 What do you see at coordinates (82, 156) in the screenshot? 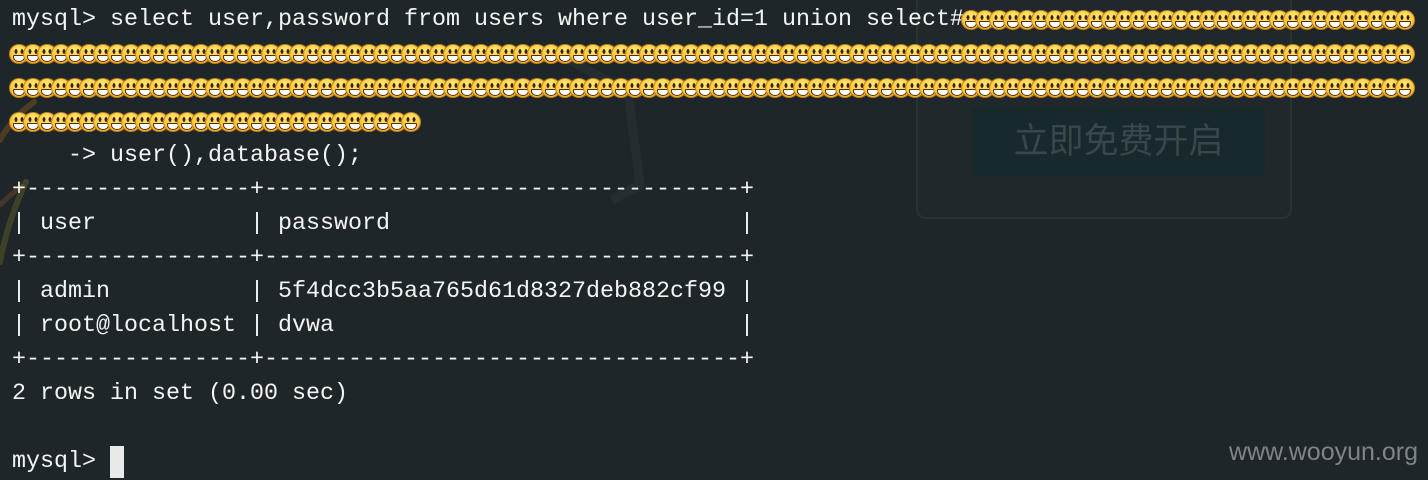
I see `continuation-prompt: ->` at bounding box center [82, 156].